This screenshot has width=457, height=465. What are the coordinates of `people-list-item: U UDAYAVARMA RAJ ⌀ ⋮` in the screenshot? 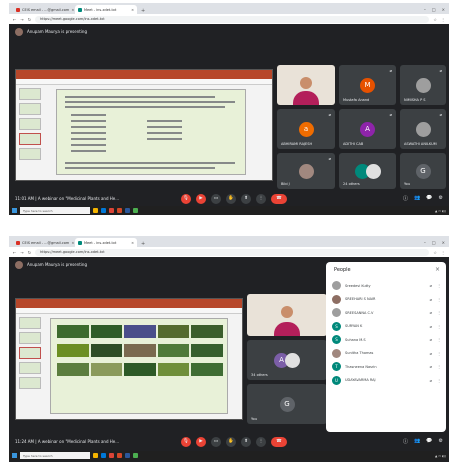 It's located at (387, 381).